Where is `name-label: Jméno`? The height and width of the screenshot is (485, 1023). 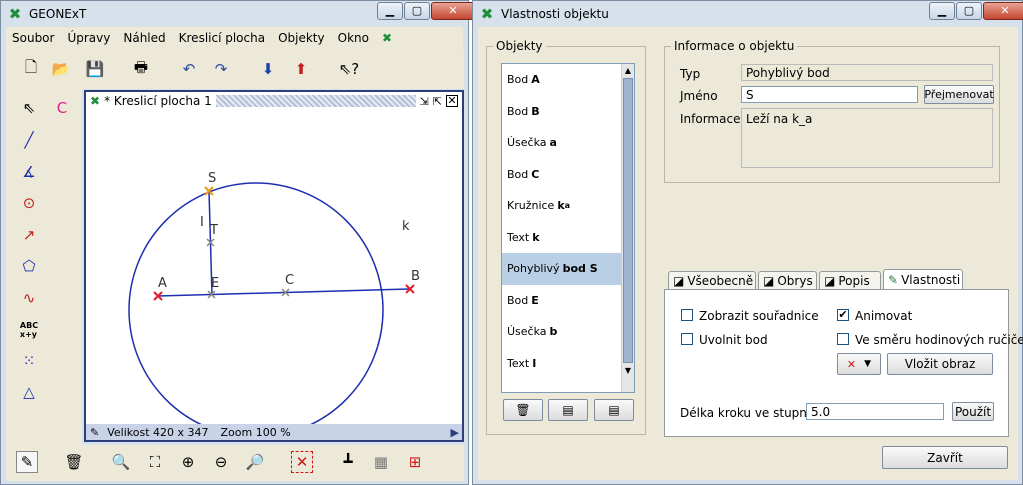 name-label: Jméno is located at coordinates (699, 96).